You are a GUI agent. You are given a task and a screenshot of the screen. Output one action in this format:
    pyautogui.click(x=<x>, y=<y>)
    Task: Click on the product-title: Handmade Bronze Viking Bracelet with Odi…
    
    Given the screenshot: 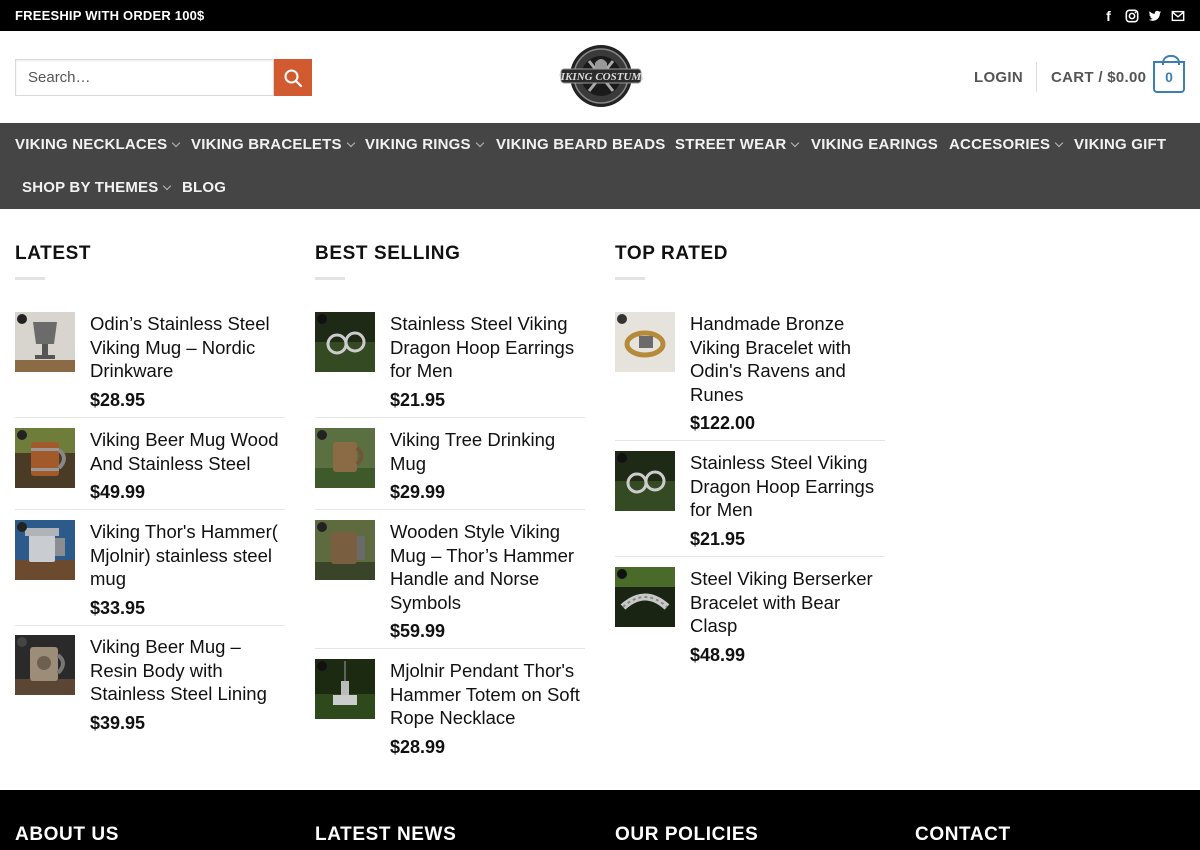 What is the action you would take?
    pyautogui.click(x=787, y=359)
    